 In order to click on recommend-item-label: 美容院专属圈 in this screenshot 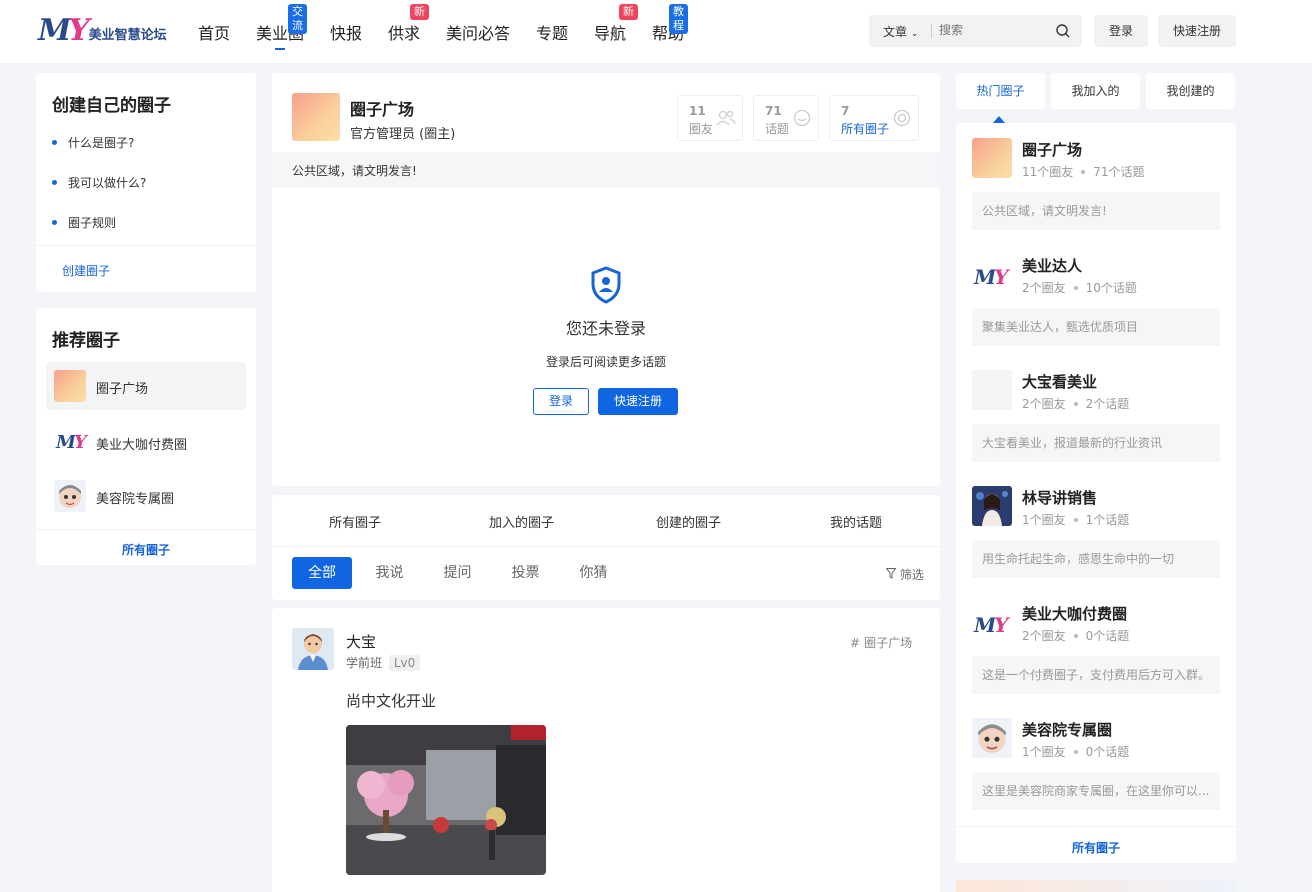, I will do `click(135, 499)`.